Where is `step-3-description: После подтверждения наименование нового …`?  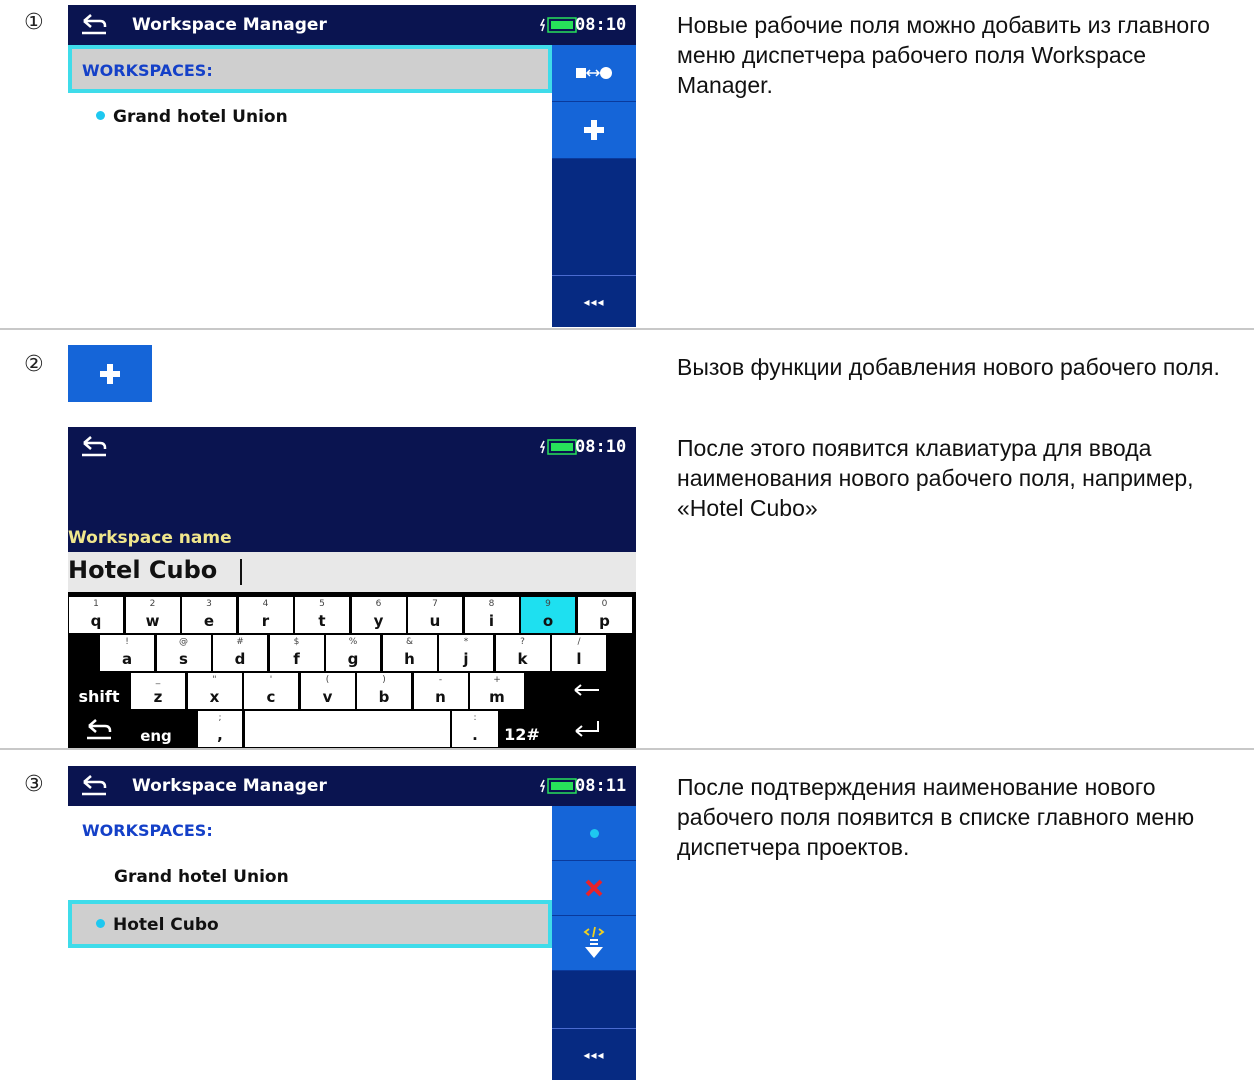 step-3-description: После подтверждения наименование нового … is located at coordinates (936, 817).